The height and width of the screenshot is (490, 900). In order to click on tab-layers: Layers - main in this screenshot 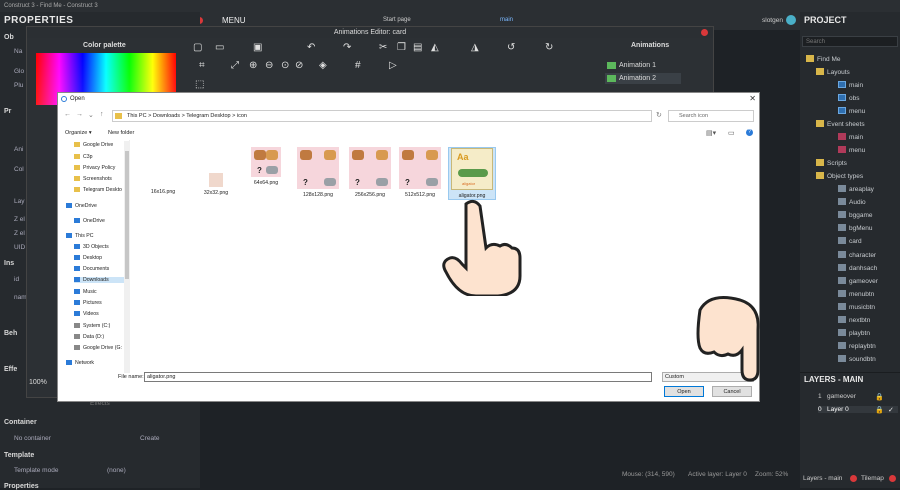, I will do `click(822, 478)`.